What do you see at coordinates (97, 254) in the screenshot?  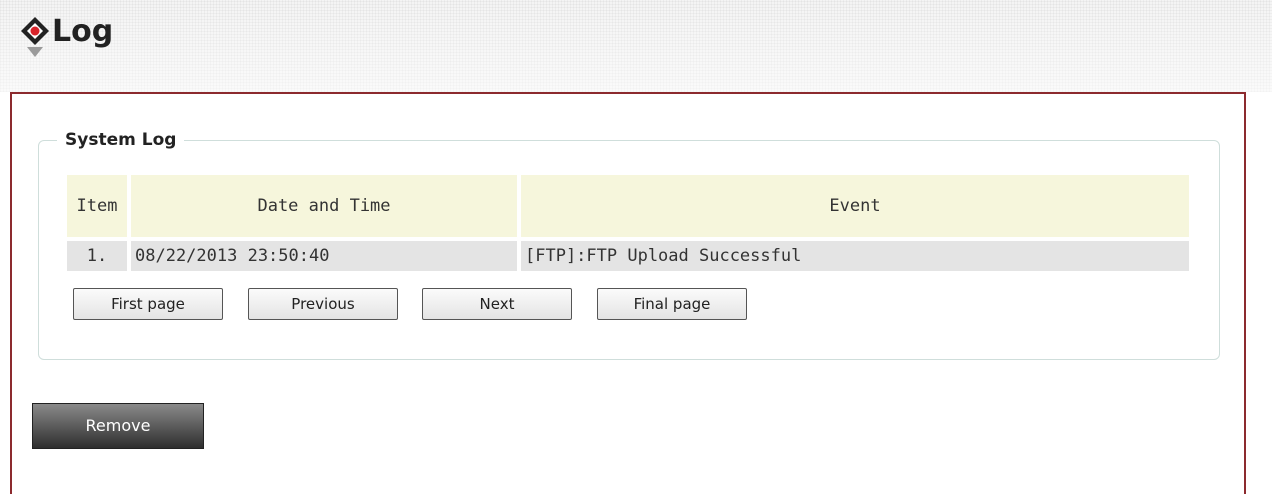 I see `cell-item: 1.` at bounding box center [97, 254].